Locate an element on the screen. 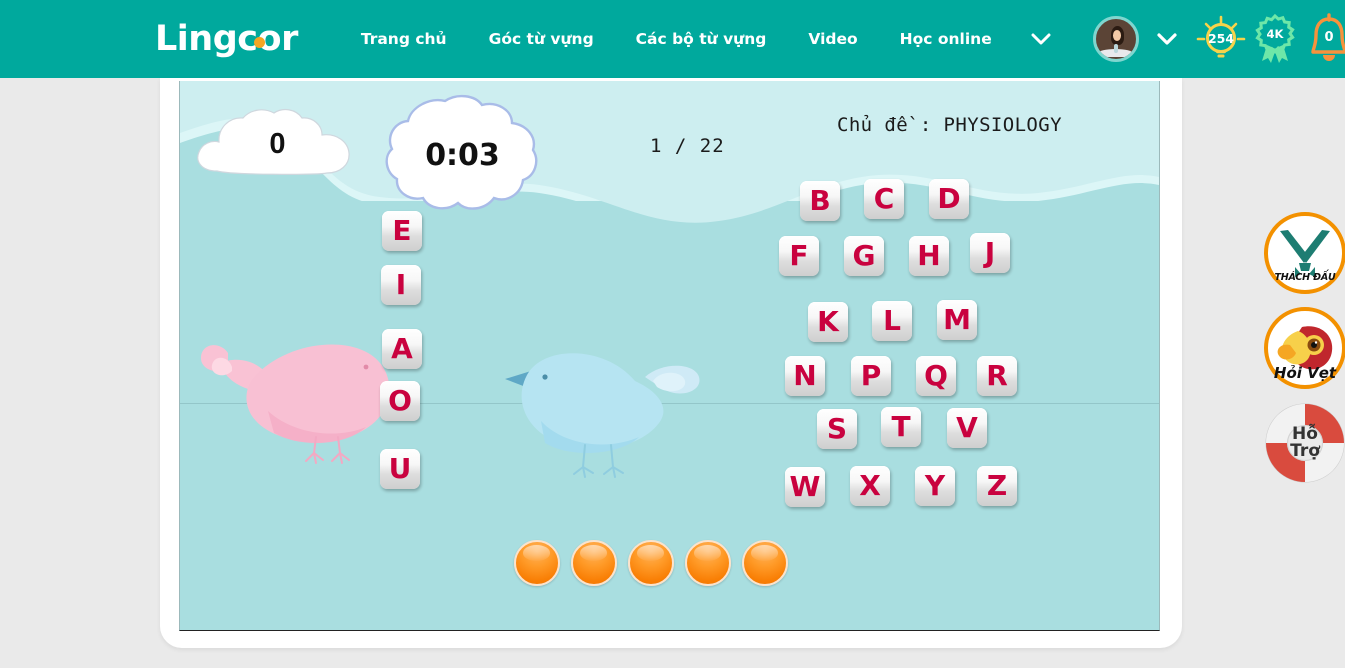 The image size is (1345, 668). bird-pink is located at coordinates (295, 404).